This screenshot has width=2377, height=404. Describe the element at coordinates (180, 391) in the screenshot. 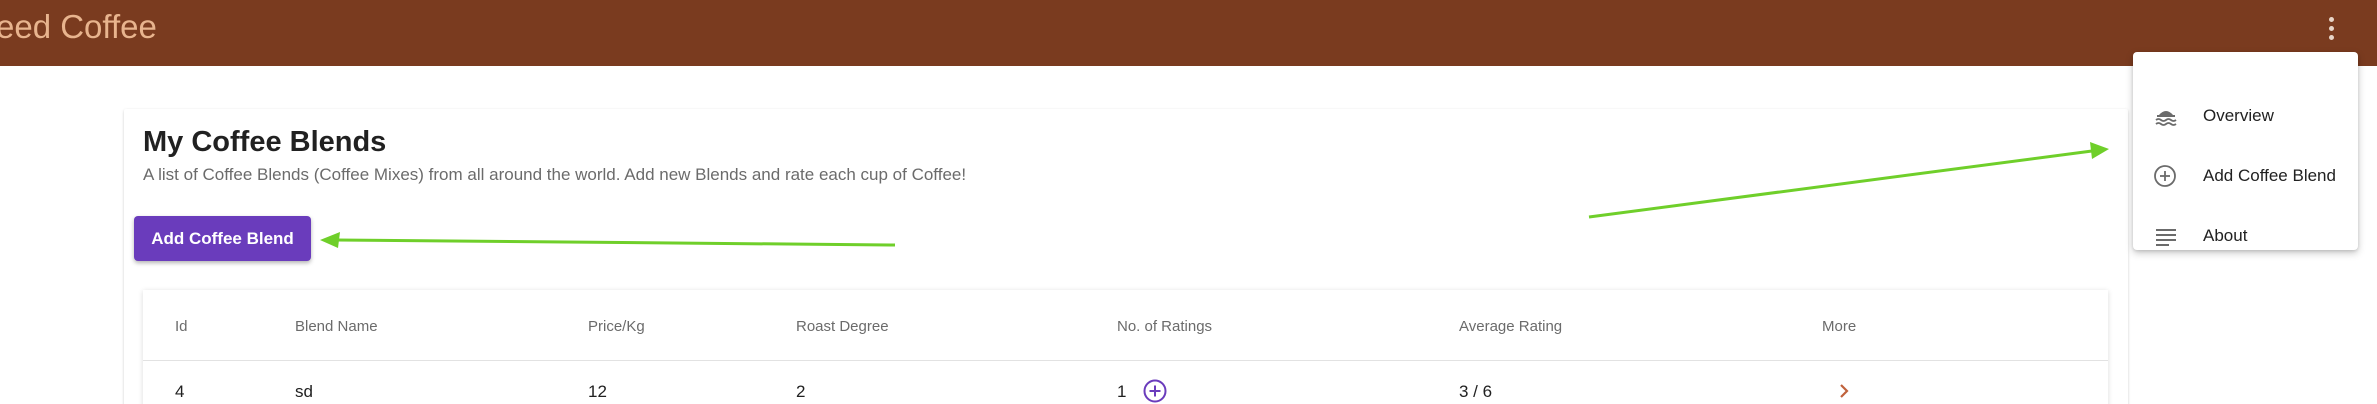

I see `cell-id: 4` at that location.